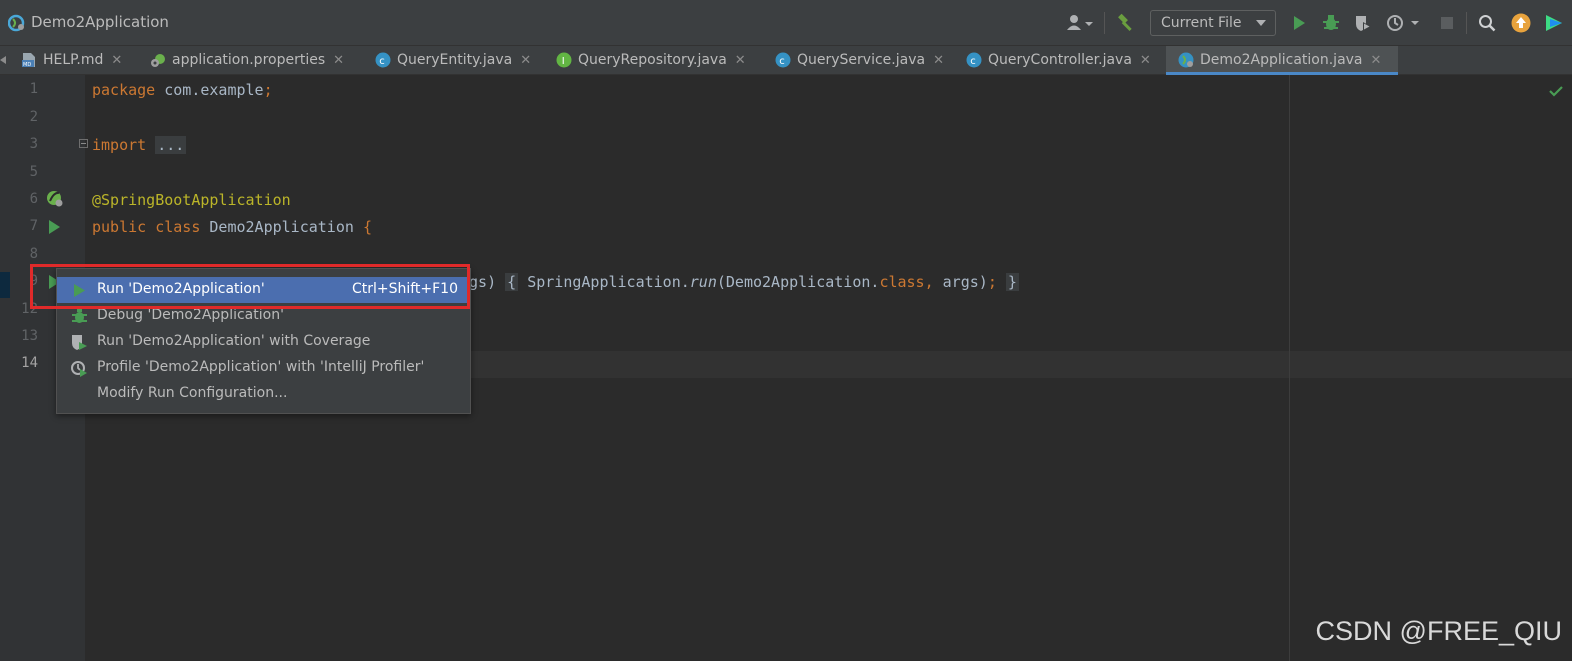 Image resolution: width=1572 pixels, height=661 pixels. What do you see at coordinates (29, 363) in the screenshot?
I see `line-number-current: 14` at bounding box center [29, 363].